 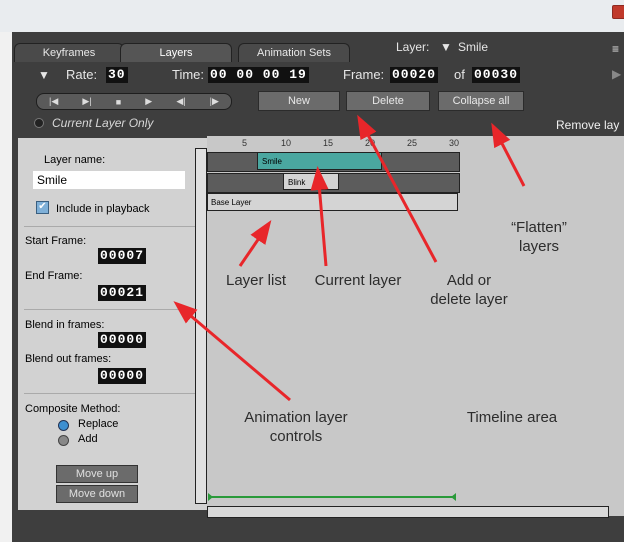 I want to click on annotation-layer-list: Layer list, so click(x=256, y=280).